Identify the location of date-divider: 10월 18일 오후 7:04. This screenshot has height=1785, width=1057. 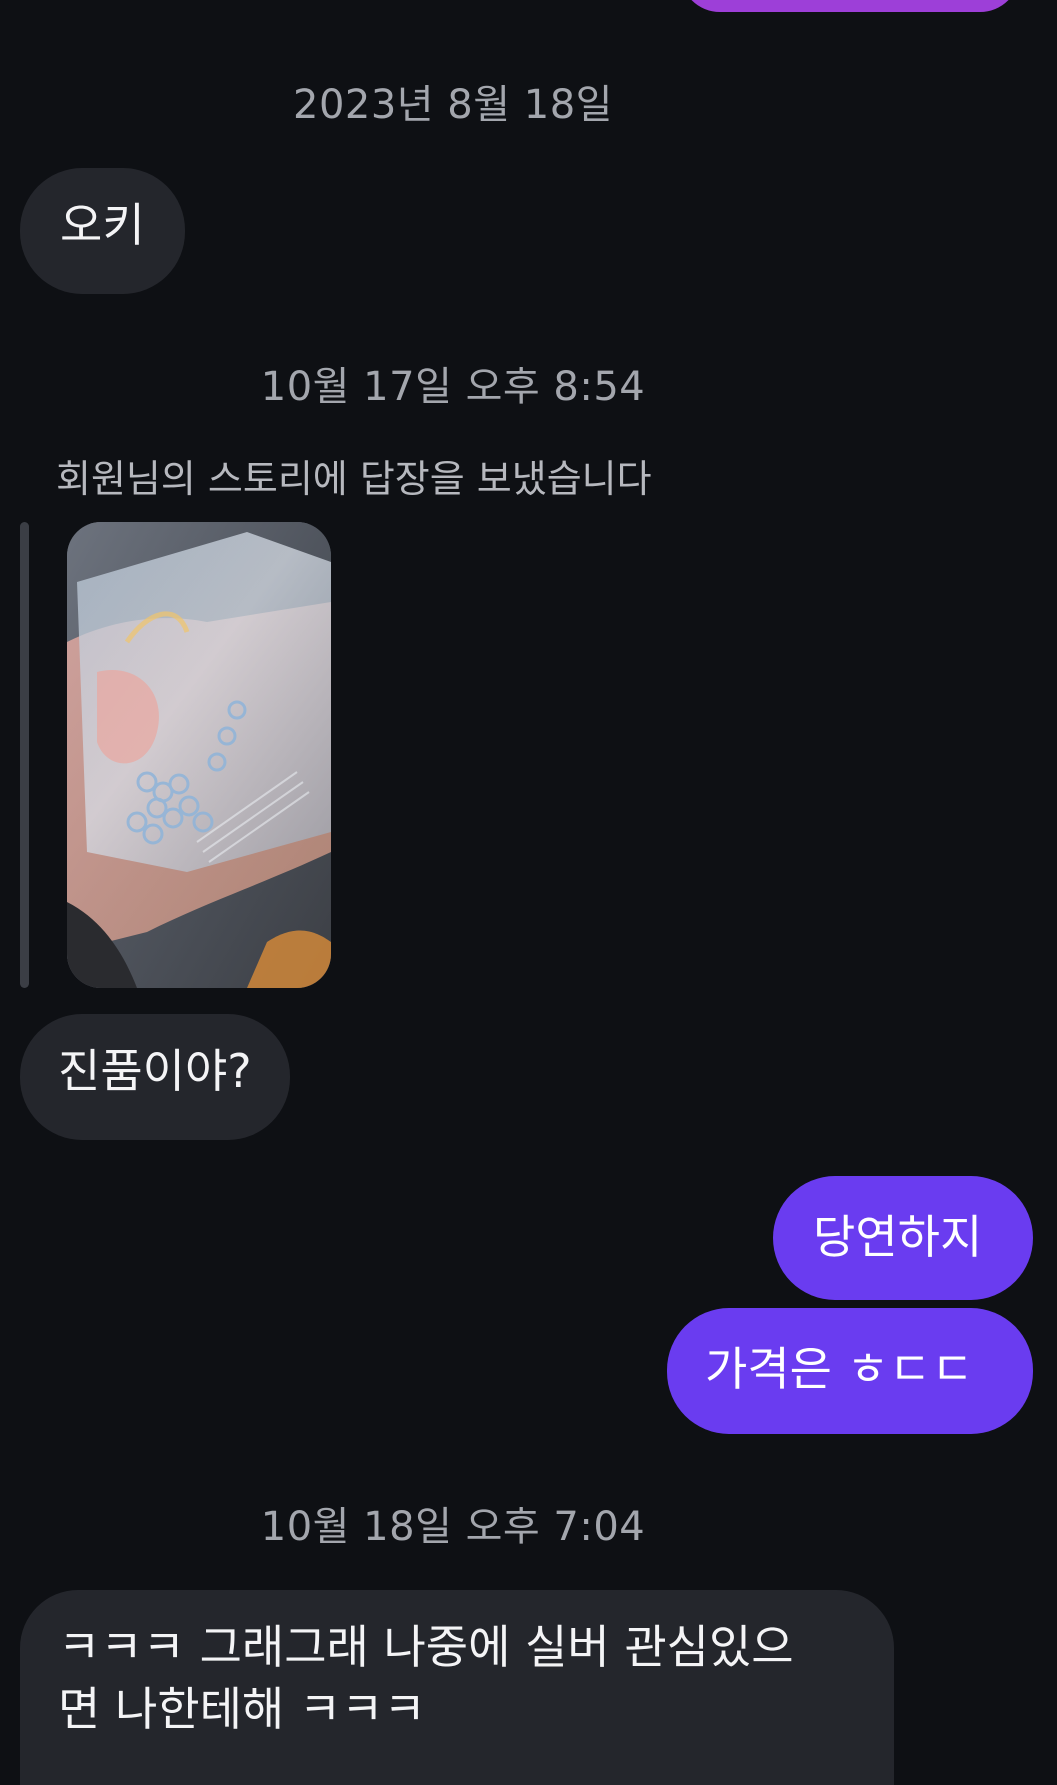
(453, 1527).